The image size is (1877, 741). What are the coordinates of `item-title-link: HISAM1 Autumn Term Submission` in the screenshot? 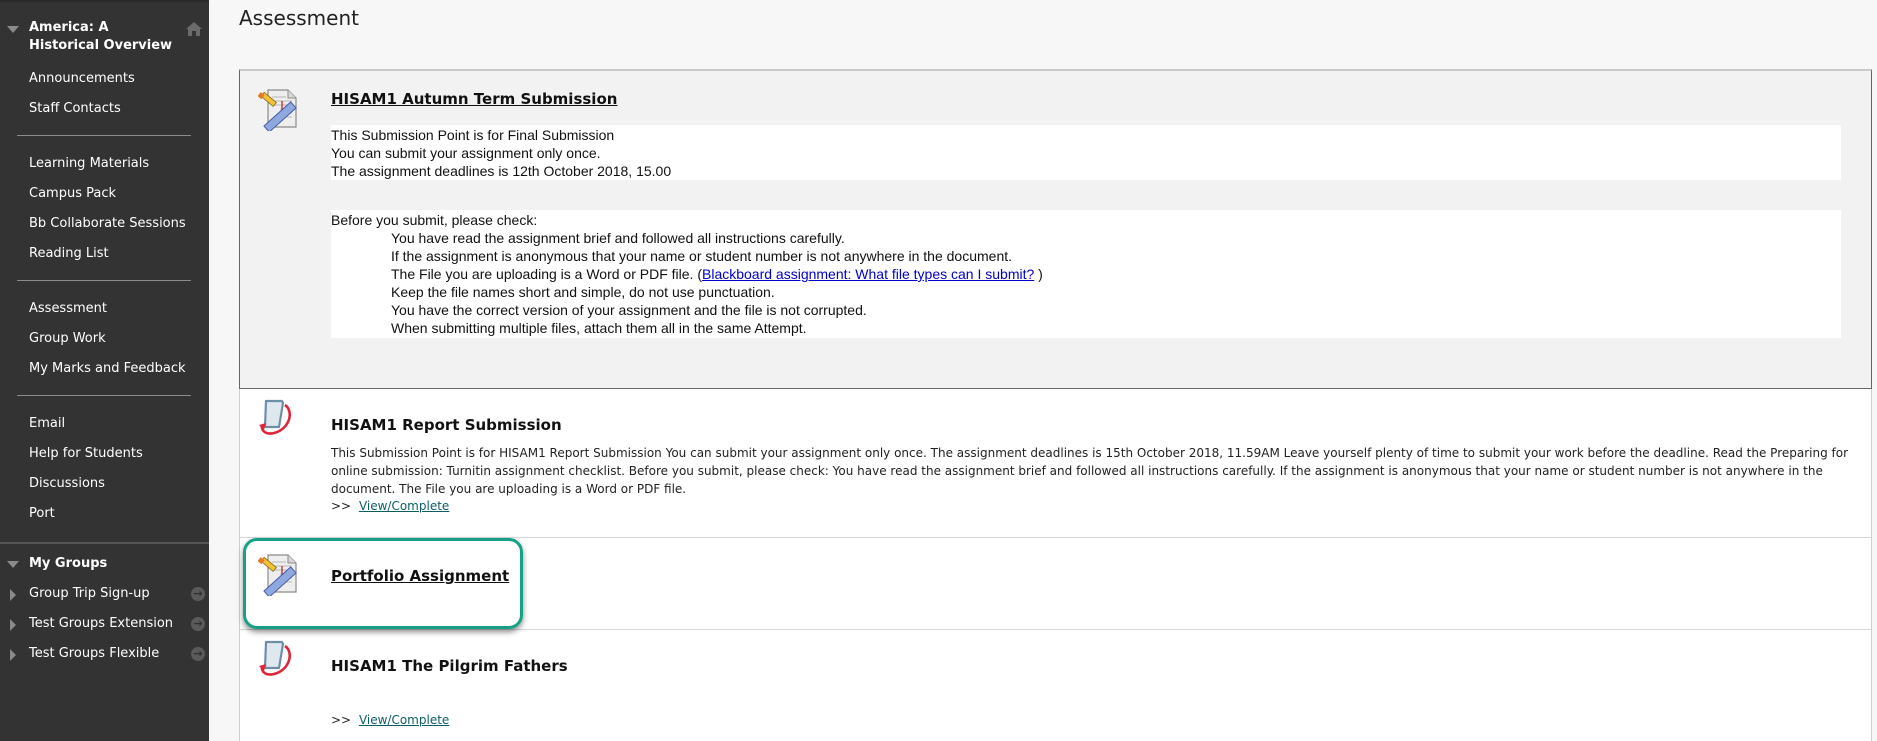 It's located at (474, 99).